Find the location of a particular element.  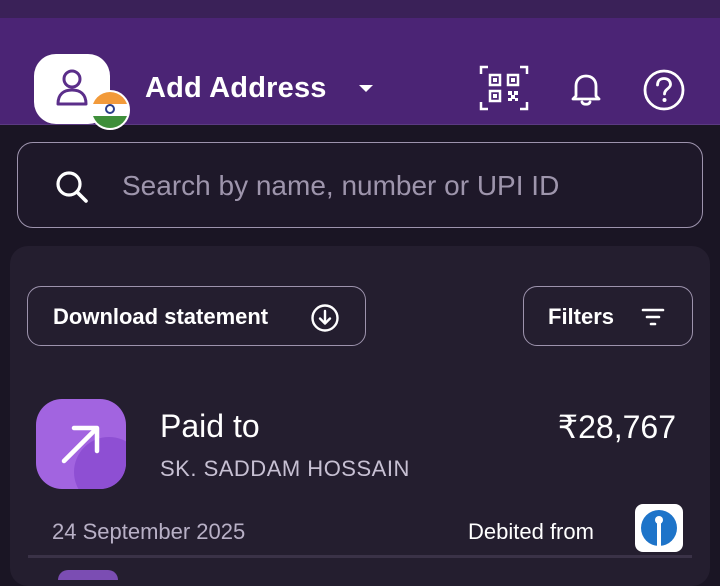

status-bar-strip is located at coordinates (360, 9).